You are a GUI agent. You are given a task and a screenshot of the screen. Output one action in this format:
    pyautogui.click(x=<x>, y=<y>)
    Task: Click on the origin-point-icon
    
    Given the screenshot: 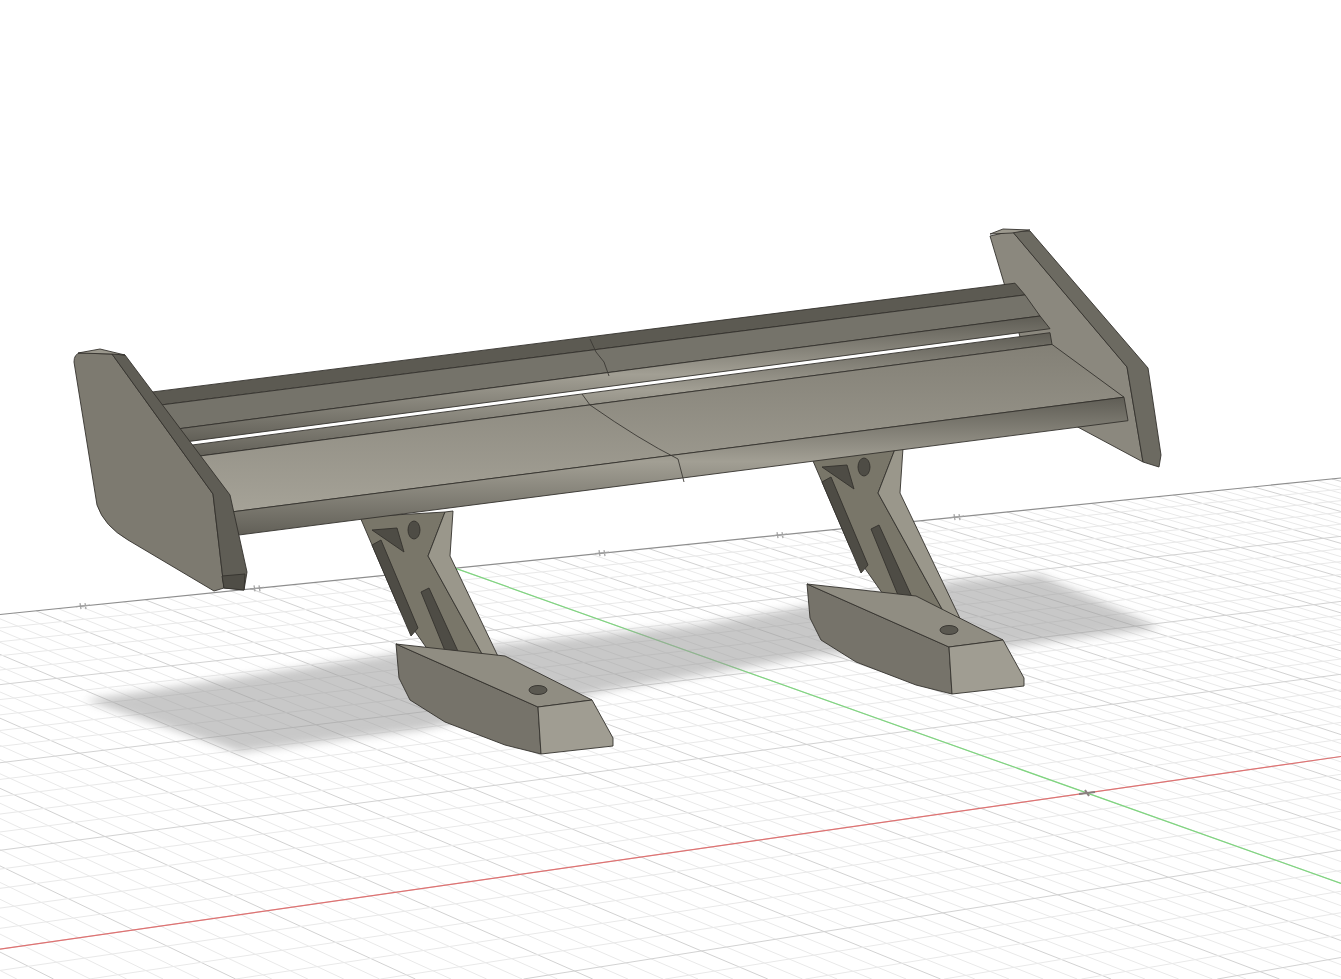 What is the action you would take?
    pyautogui.click(x=1087, y=793)
    